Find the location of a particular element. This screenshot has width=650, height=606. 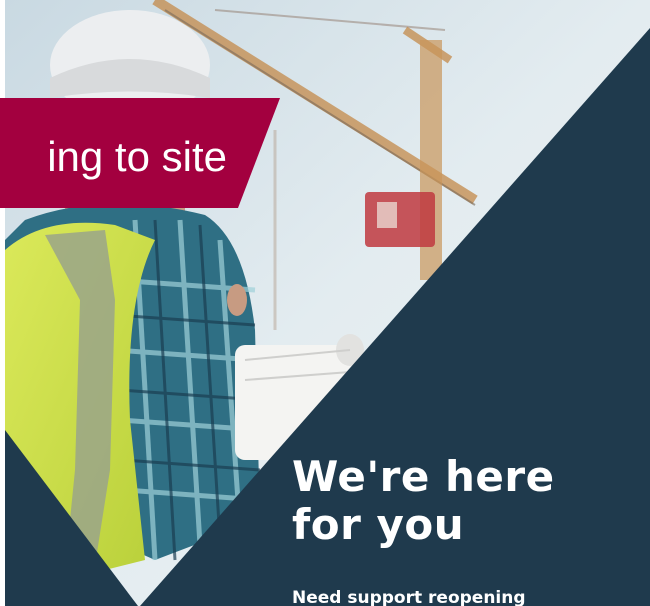

banner: ing to site is located at coordinates (140, 153).